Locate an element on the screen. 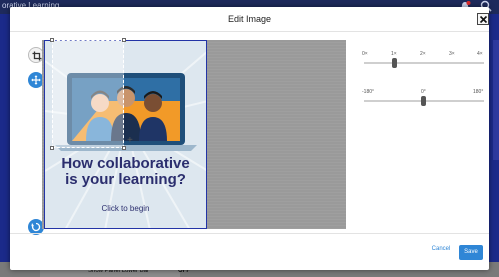  close-button is located at coordinates (483, 19).